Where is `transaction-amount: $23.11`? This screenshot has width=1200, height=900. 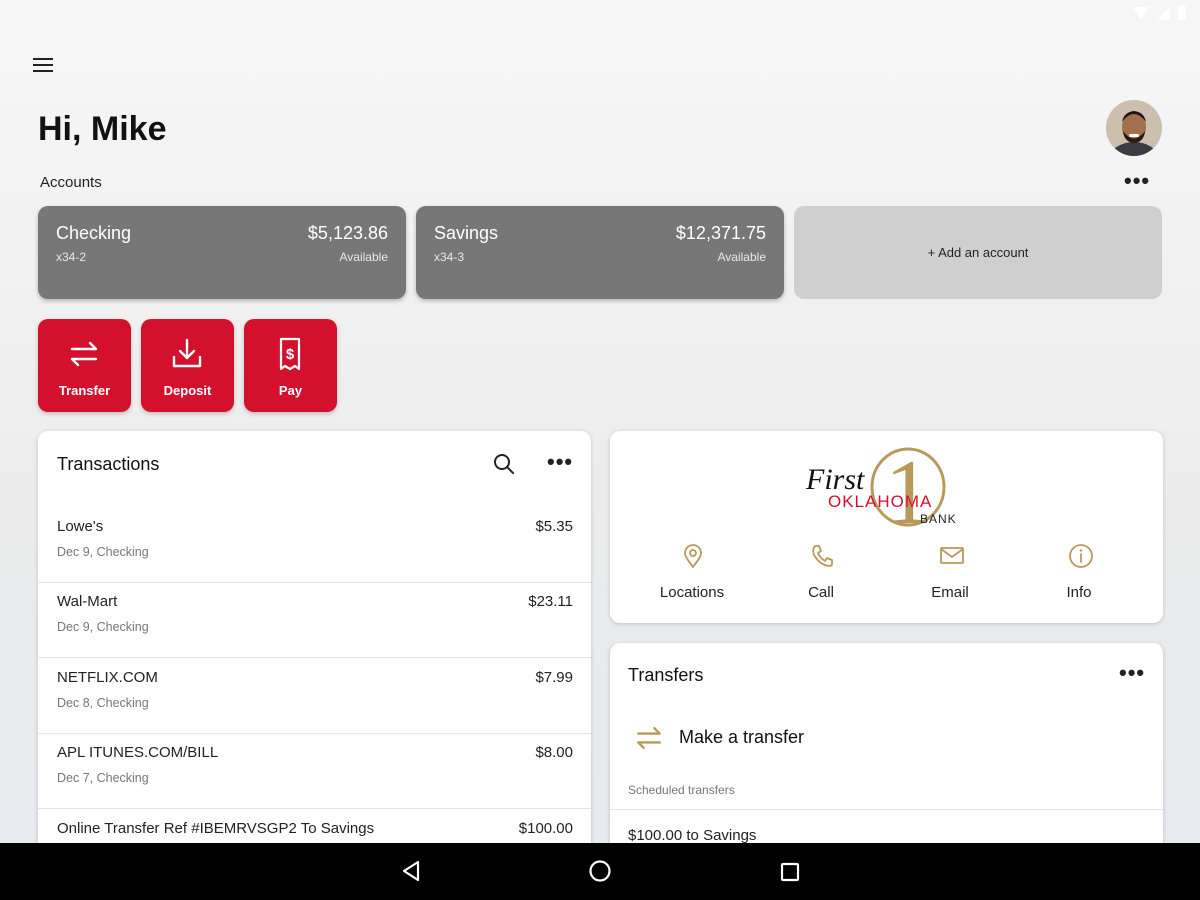
transaction-amount: $23.11 is located at coordinates (550, 601).